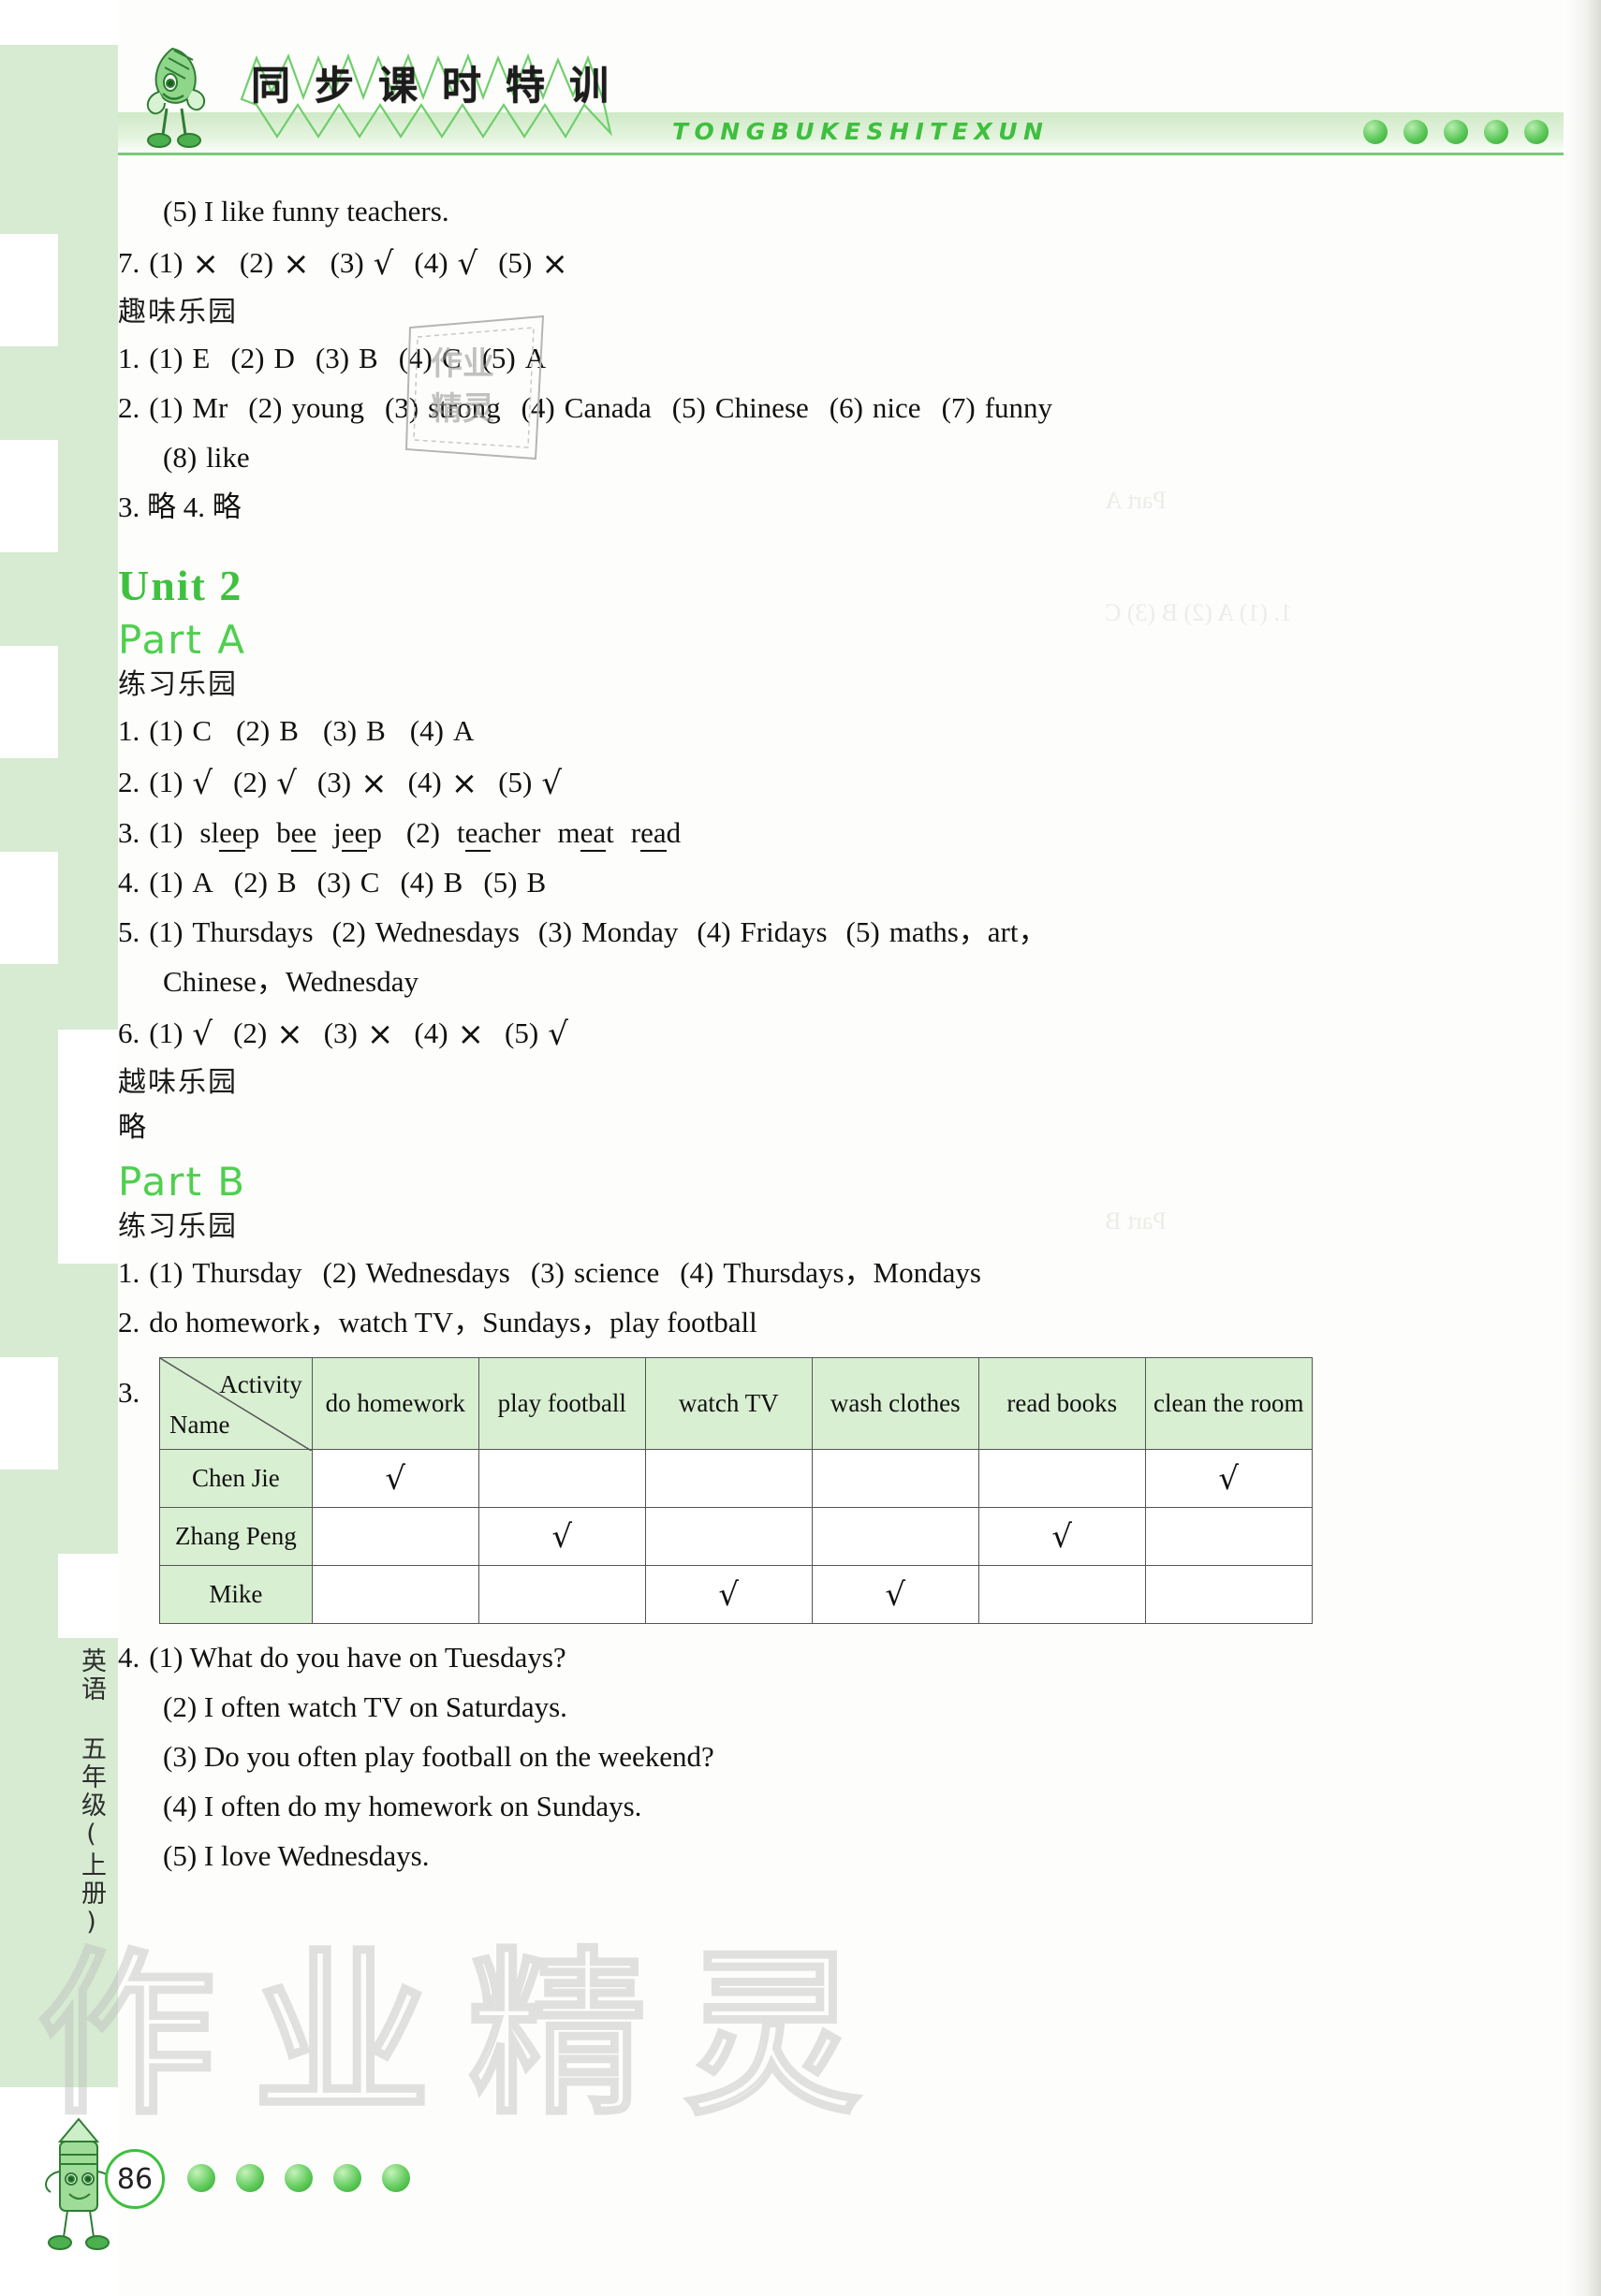  I want to click on watermark-tag: 作业 精灵, so click(477, 389).